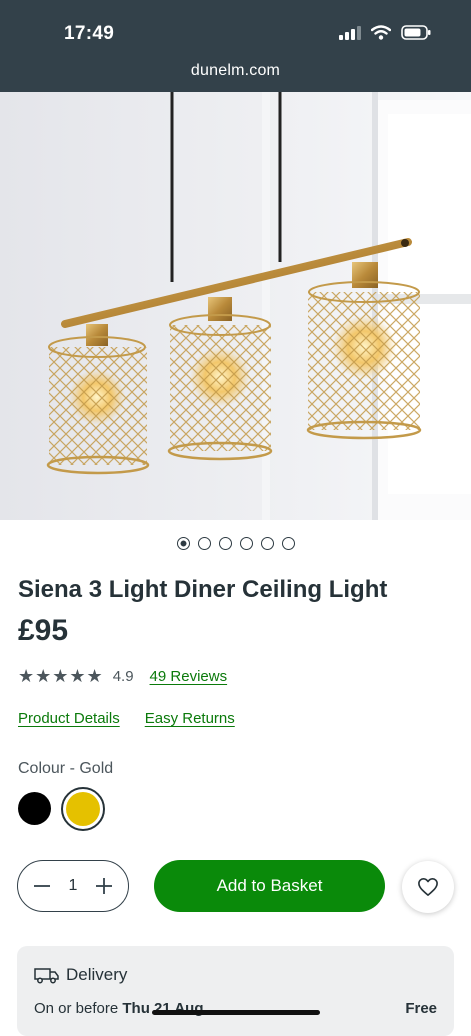 The image size is (471, 1036). I want to click on easy-returns-link: Easy Returns, so click(190, 718).